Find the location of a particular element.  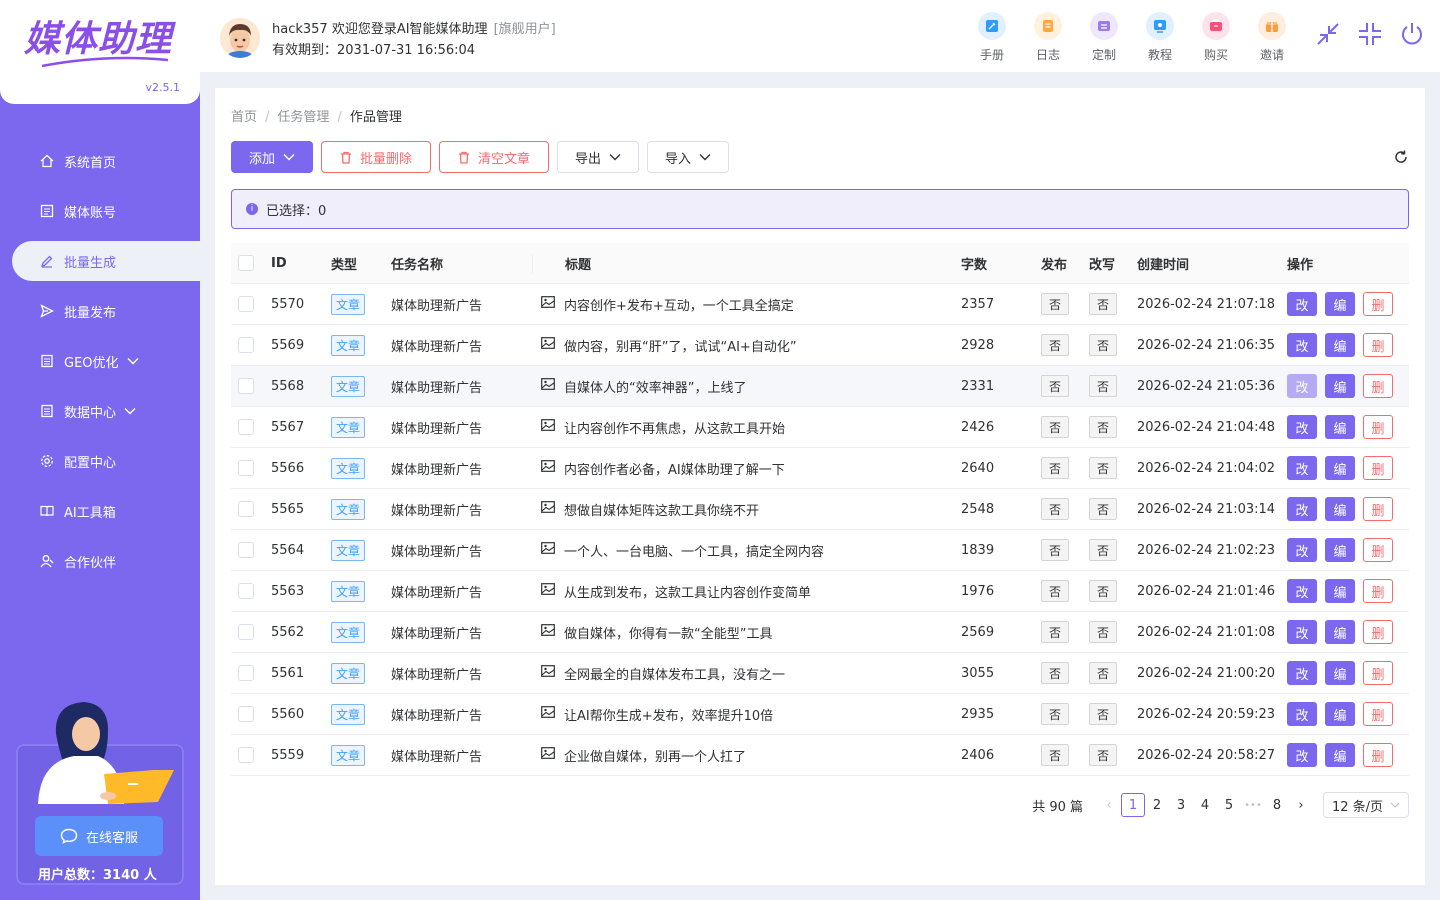

prev-page-icon: ‹ is located at coordinates (1109, 805).